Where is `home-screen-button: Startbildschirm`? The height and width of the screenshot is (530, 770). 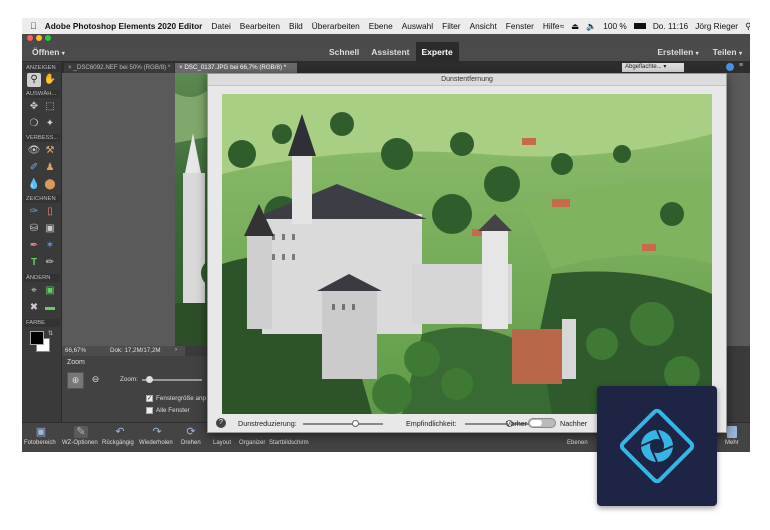
home-screen-button: Startbildschirm is located at coordinates (289, 443).